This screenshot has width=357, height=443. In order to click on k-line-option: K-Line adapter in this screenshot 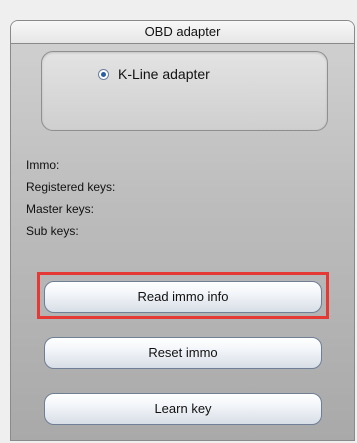, I will do `click(154, 74)`.